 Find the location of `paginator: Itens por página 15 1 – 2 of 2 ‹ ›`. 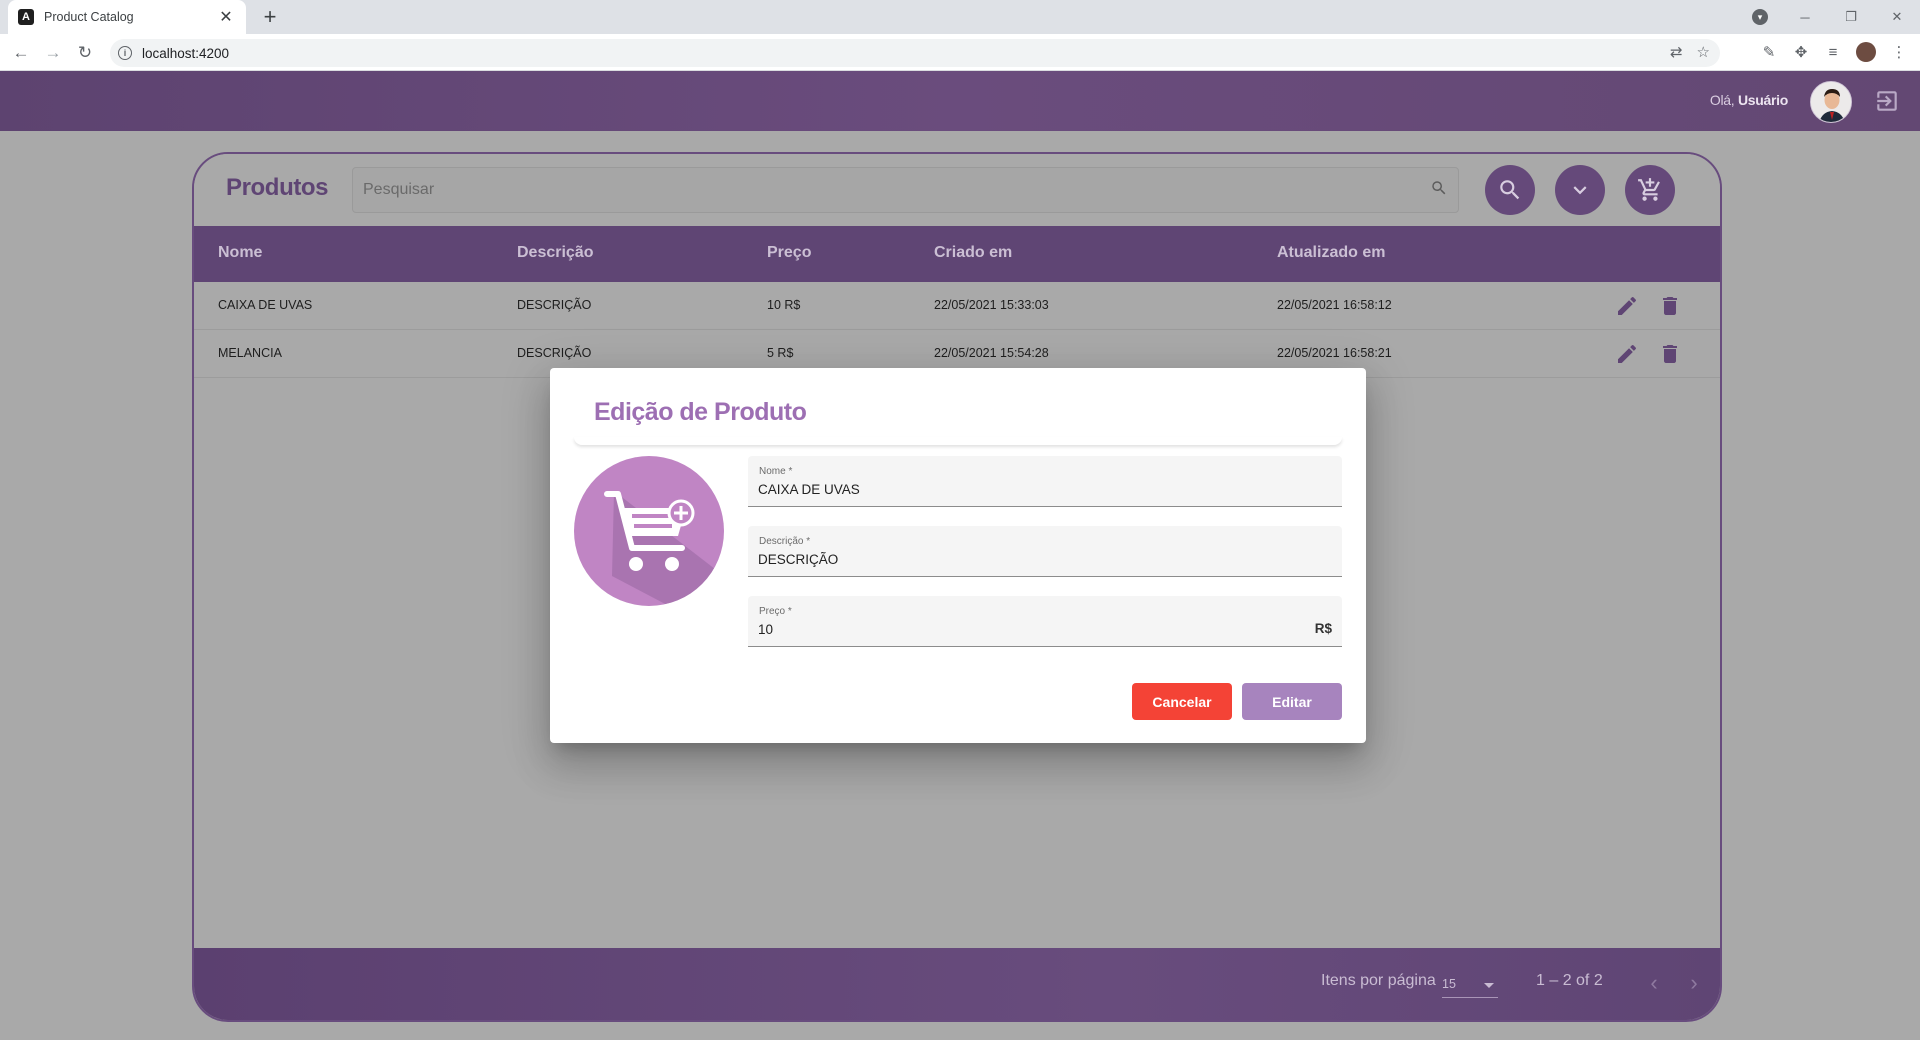

paginator: Itens por página 15 1 – 2 of 2 ‹ › is located at coordinates (957, 984).